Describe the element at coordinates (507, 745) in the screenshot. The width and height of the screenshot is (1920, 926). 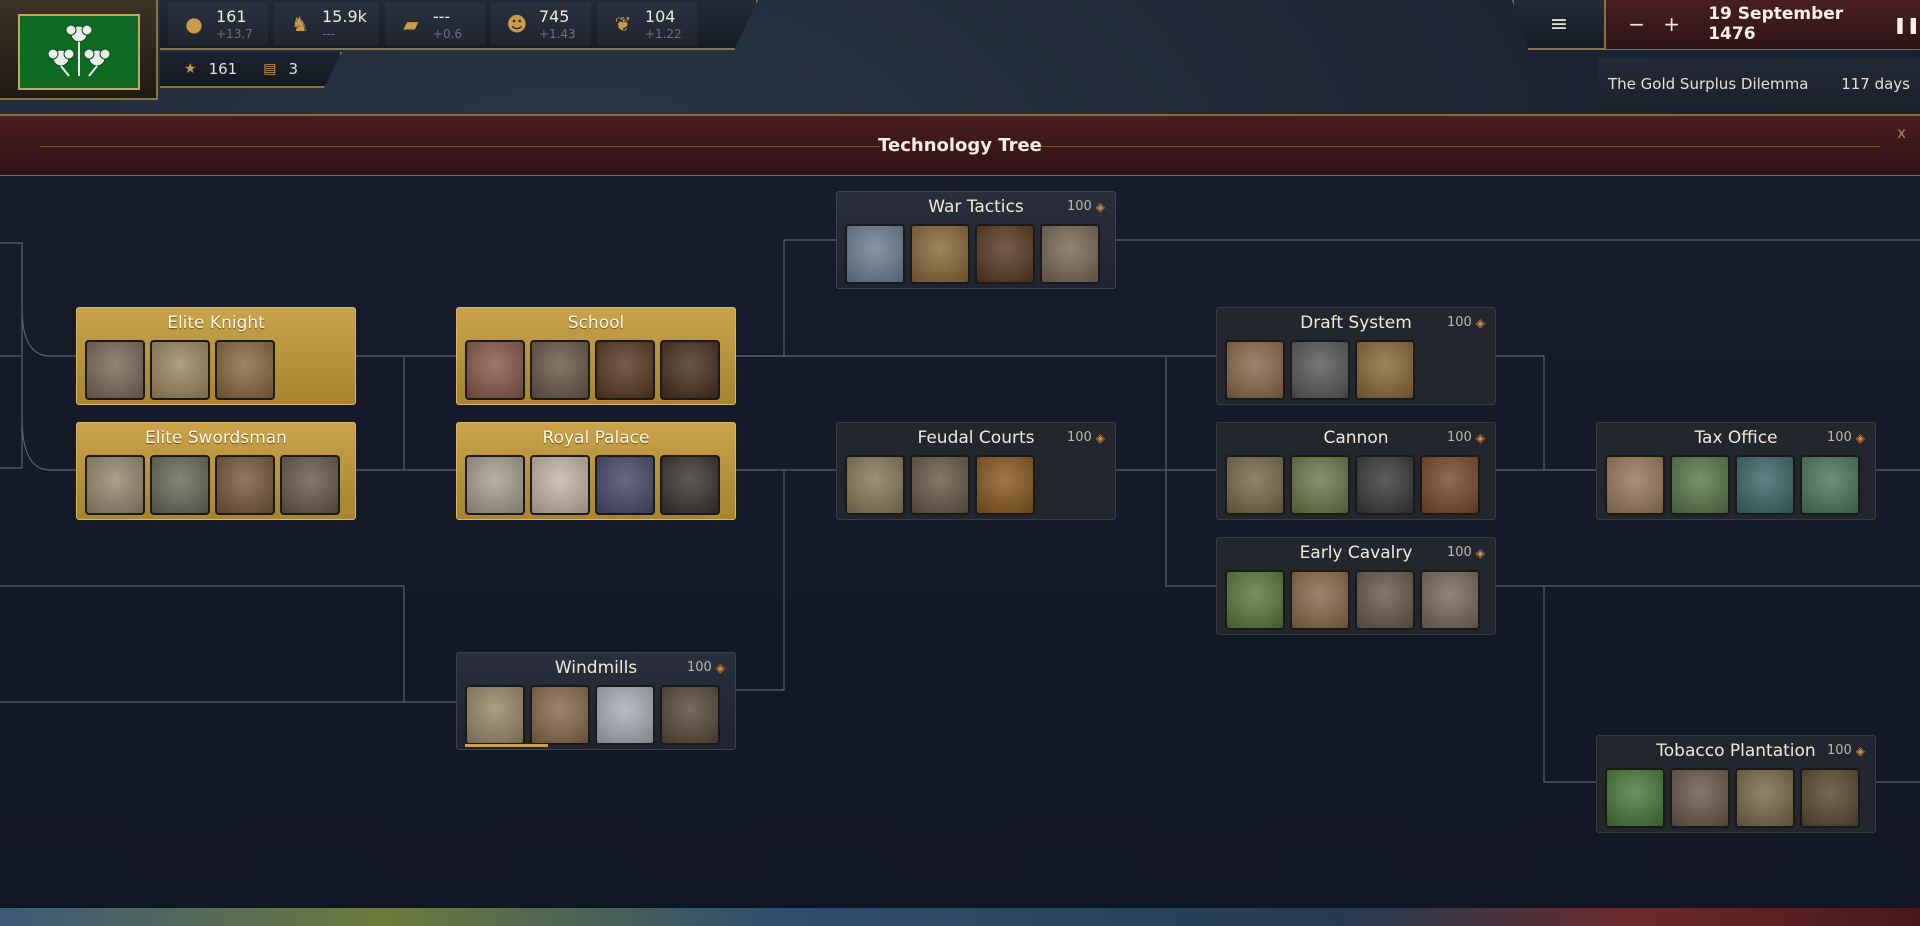
I see `research-progress-bar` at that location.